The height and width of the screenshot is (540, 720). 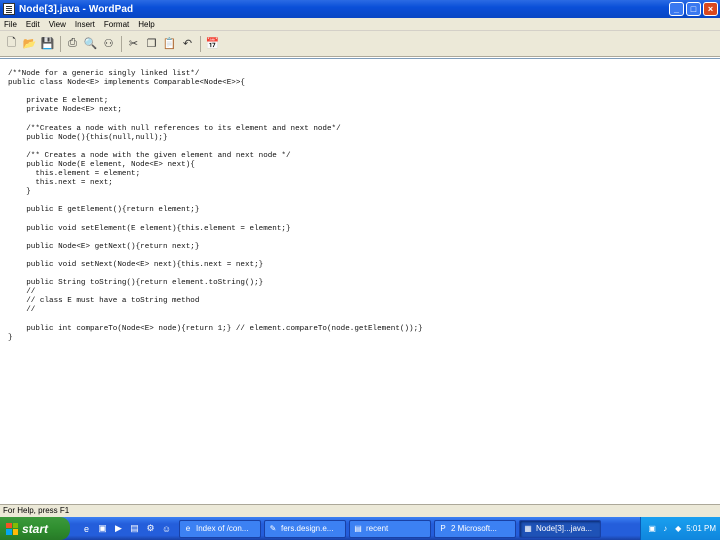 I want to click on paste-icon: 📋, so click(x=169, y=43).